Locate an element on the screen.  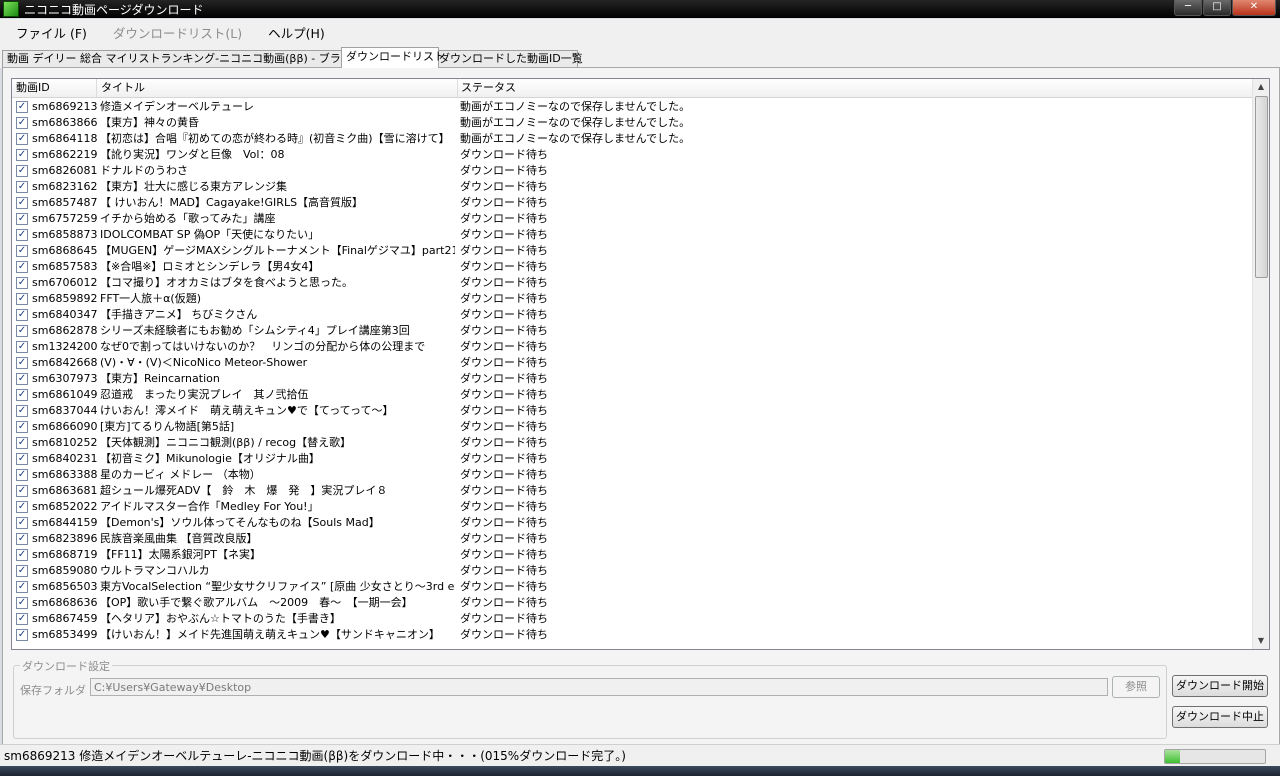
save-folder-field: C:¥Users¥Gateway¥Desktop is located at coordinates (599, 687).